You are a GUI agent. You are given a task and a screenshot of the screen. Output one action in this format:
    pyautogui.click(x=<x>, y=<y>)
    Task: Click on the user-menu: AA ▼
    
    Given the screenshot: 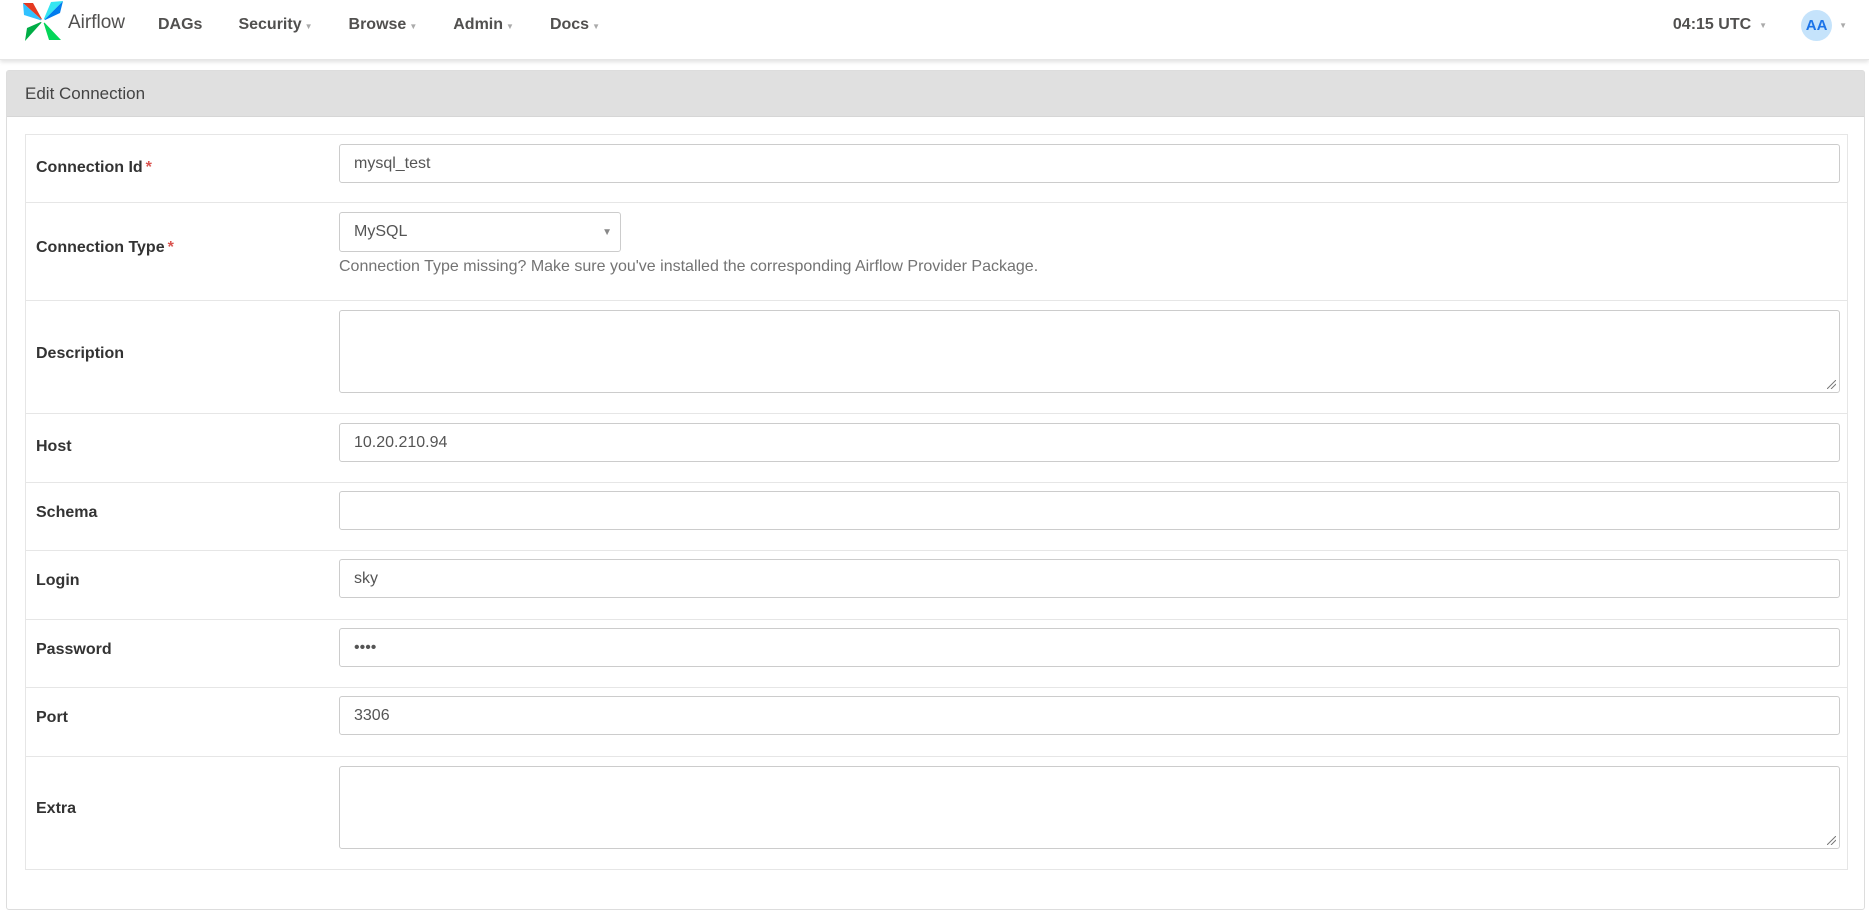 What is the action you would take?
    pyautogui.click(x=1824, y=25)
    